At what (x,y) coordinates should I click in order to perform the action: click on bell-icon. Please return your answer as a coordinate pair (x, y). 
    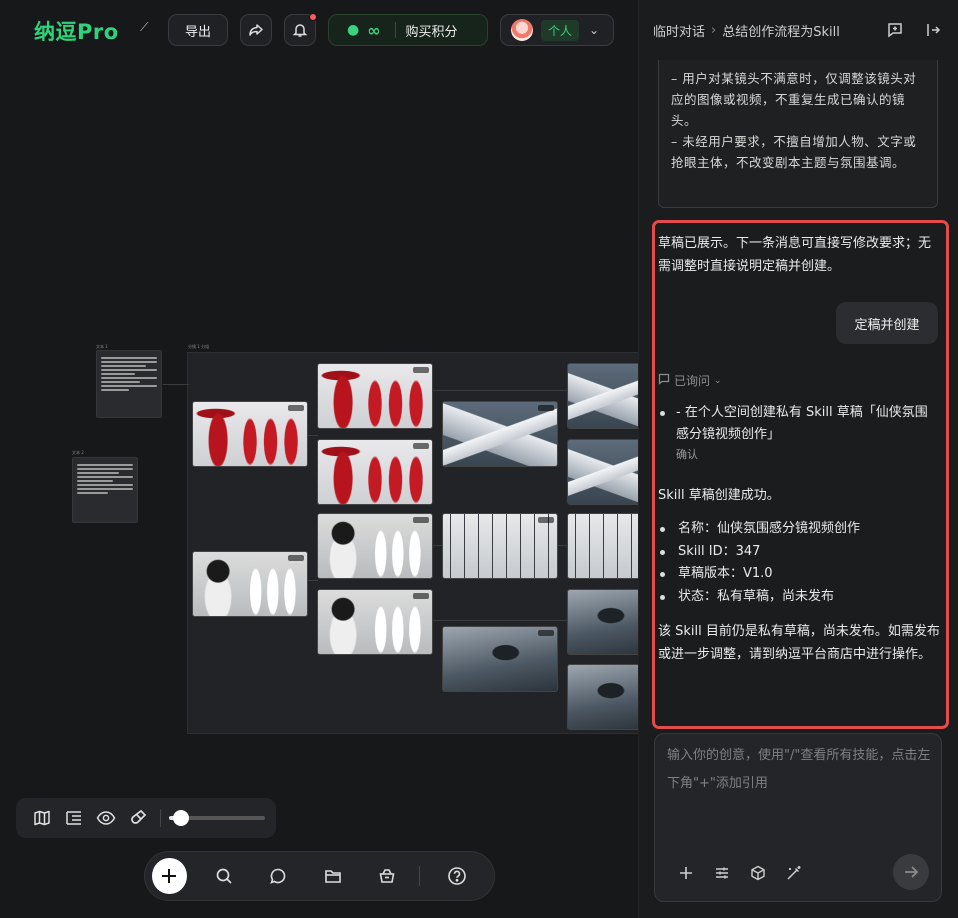
    Looking at the image, I should click on (300, 30).